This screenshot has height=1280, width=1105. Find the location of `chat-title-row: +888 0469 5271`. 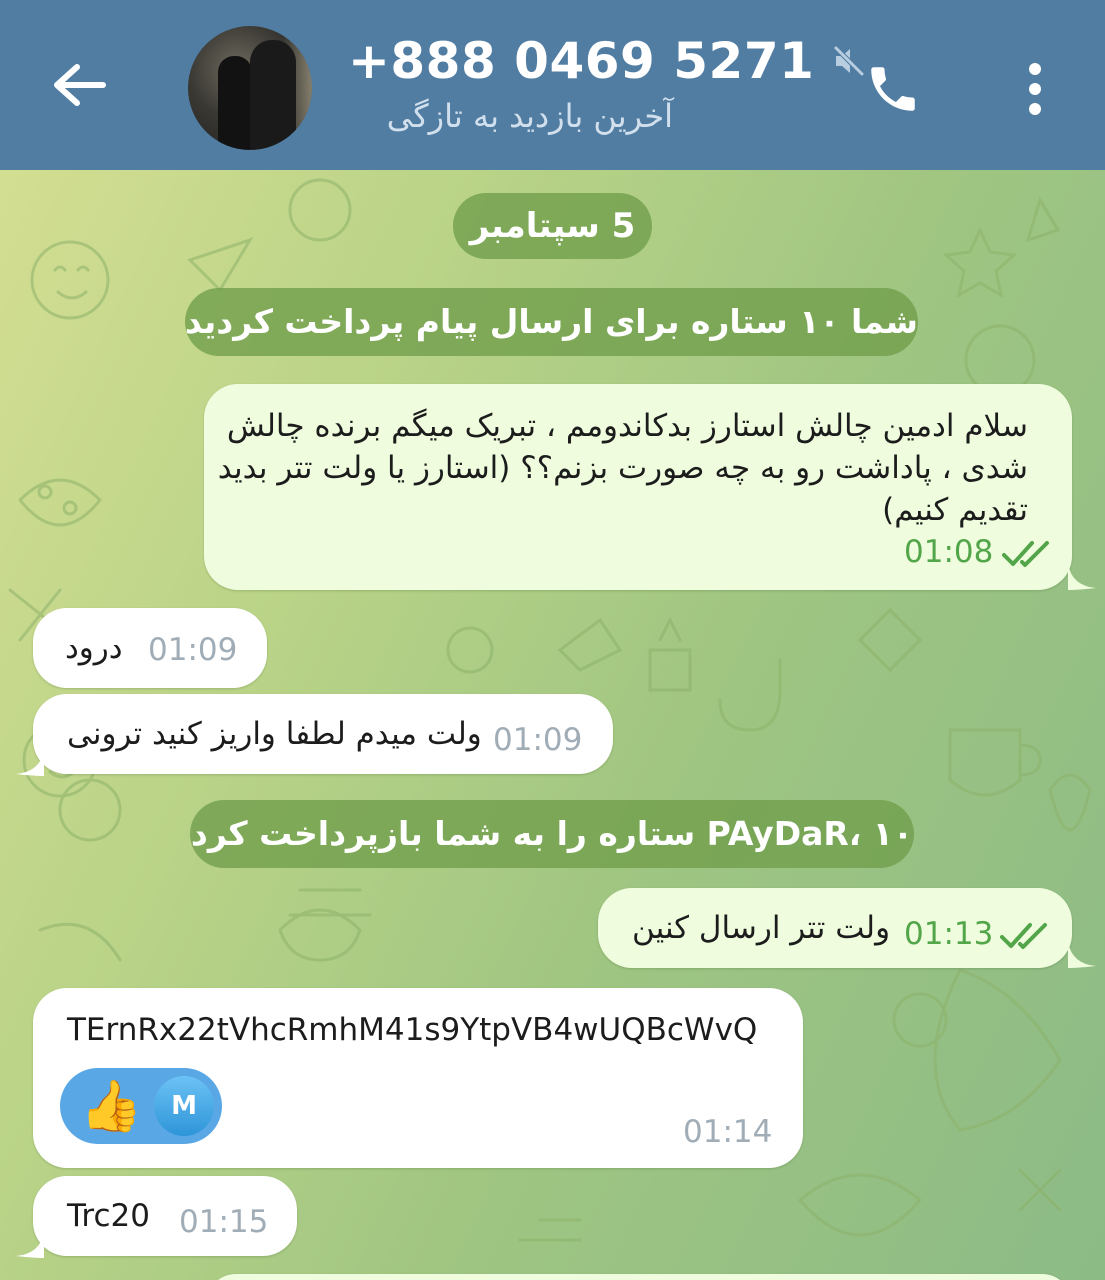

chat-title-row: +888 0469 5271 is located at coordinates (607, 61).